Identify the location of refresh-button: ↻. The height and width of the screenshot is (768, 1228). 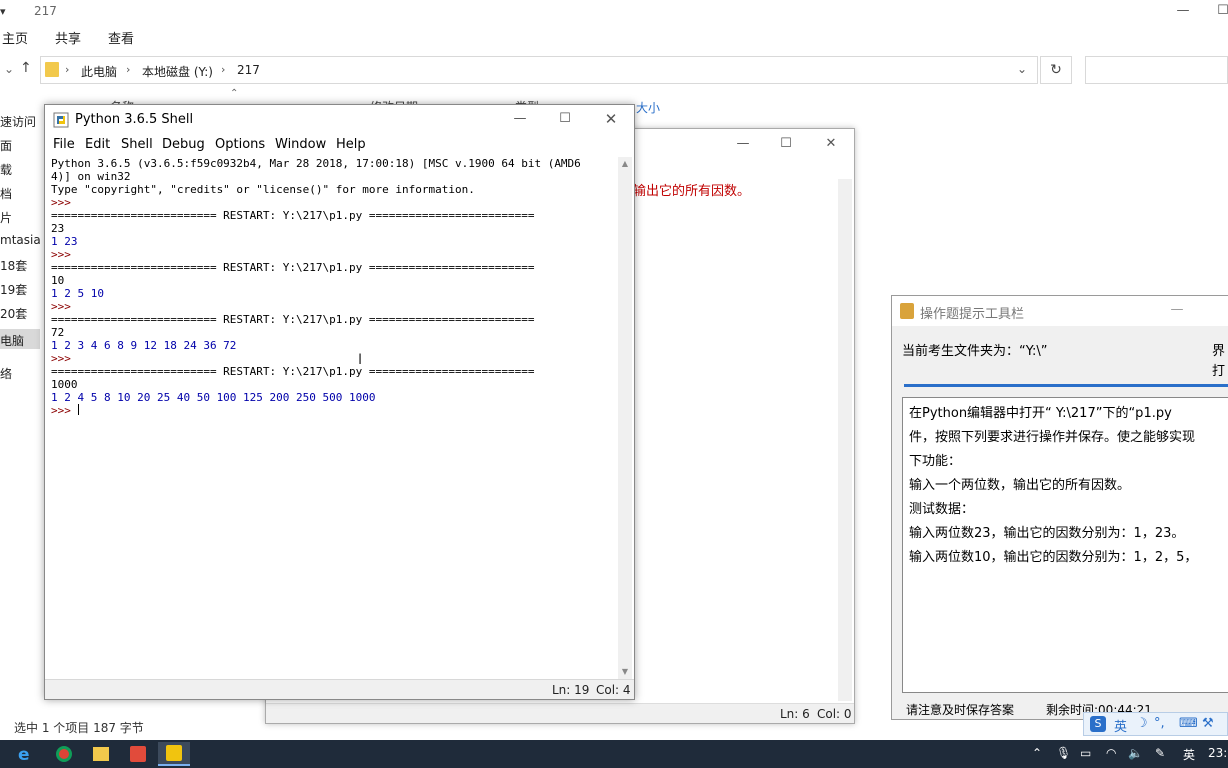
(1056, 70).